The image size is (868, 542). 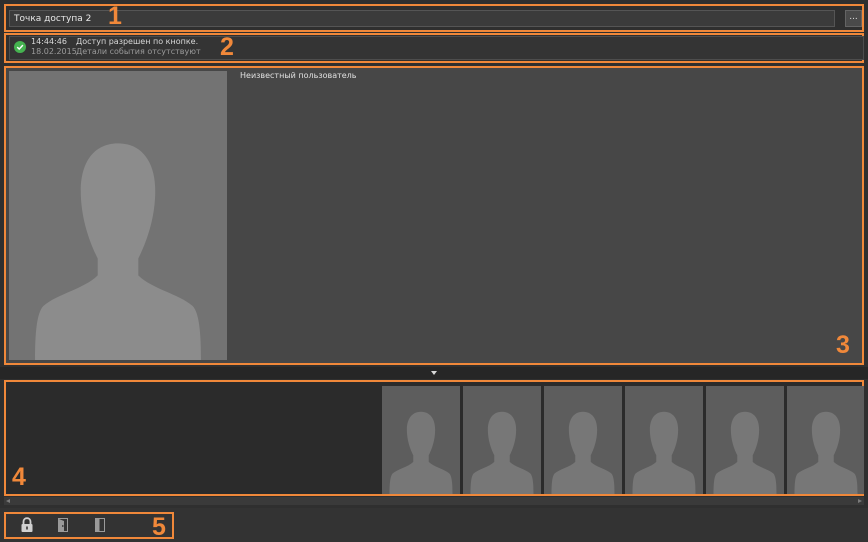 I want to click on check-circle-icon, so click(x=20, y=47).